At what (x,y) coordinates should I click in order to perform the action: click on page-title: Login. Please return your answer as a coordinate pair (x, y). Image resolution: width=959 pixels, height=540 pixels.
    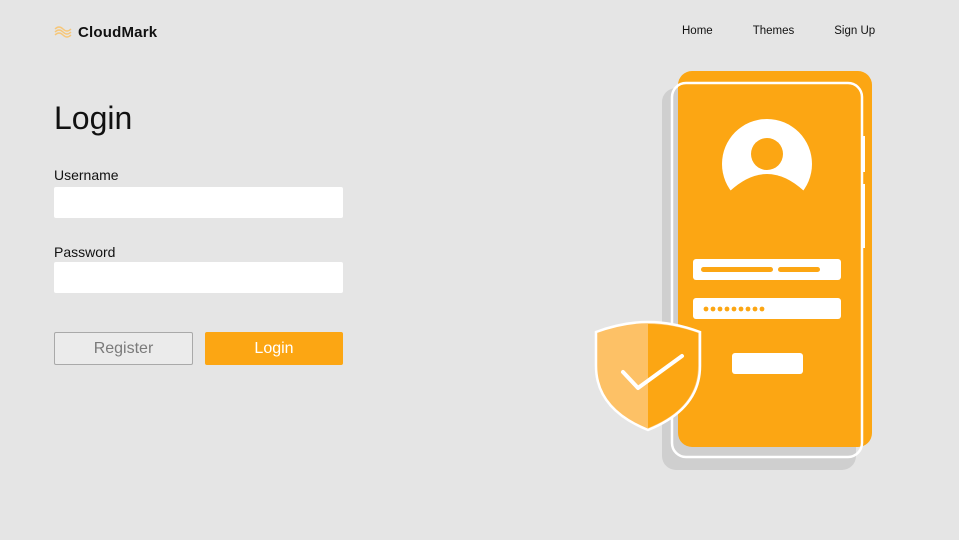
    Looking at the image, I should click on (93, 118).